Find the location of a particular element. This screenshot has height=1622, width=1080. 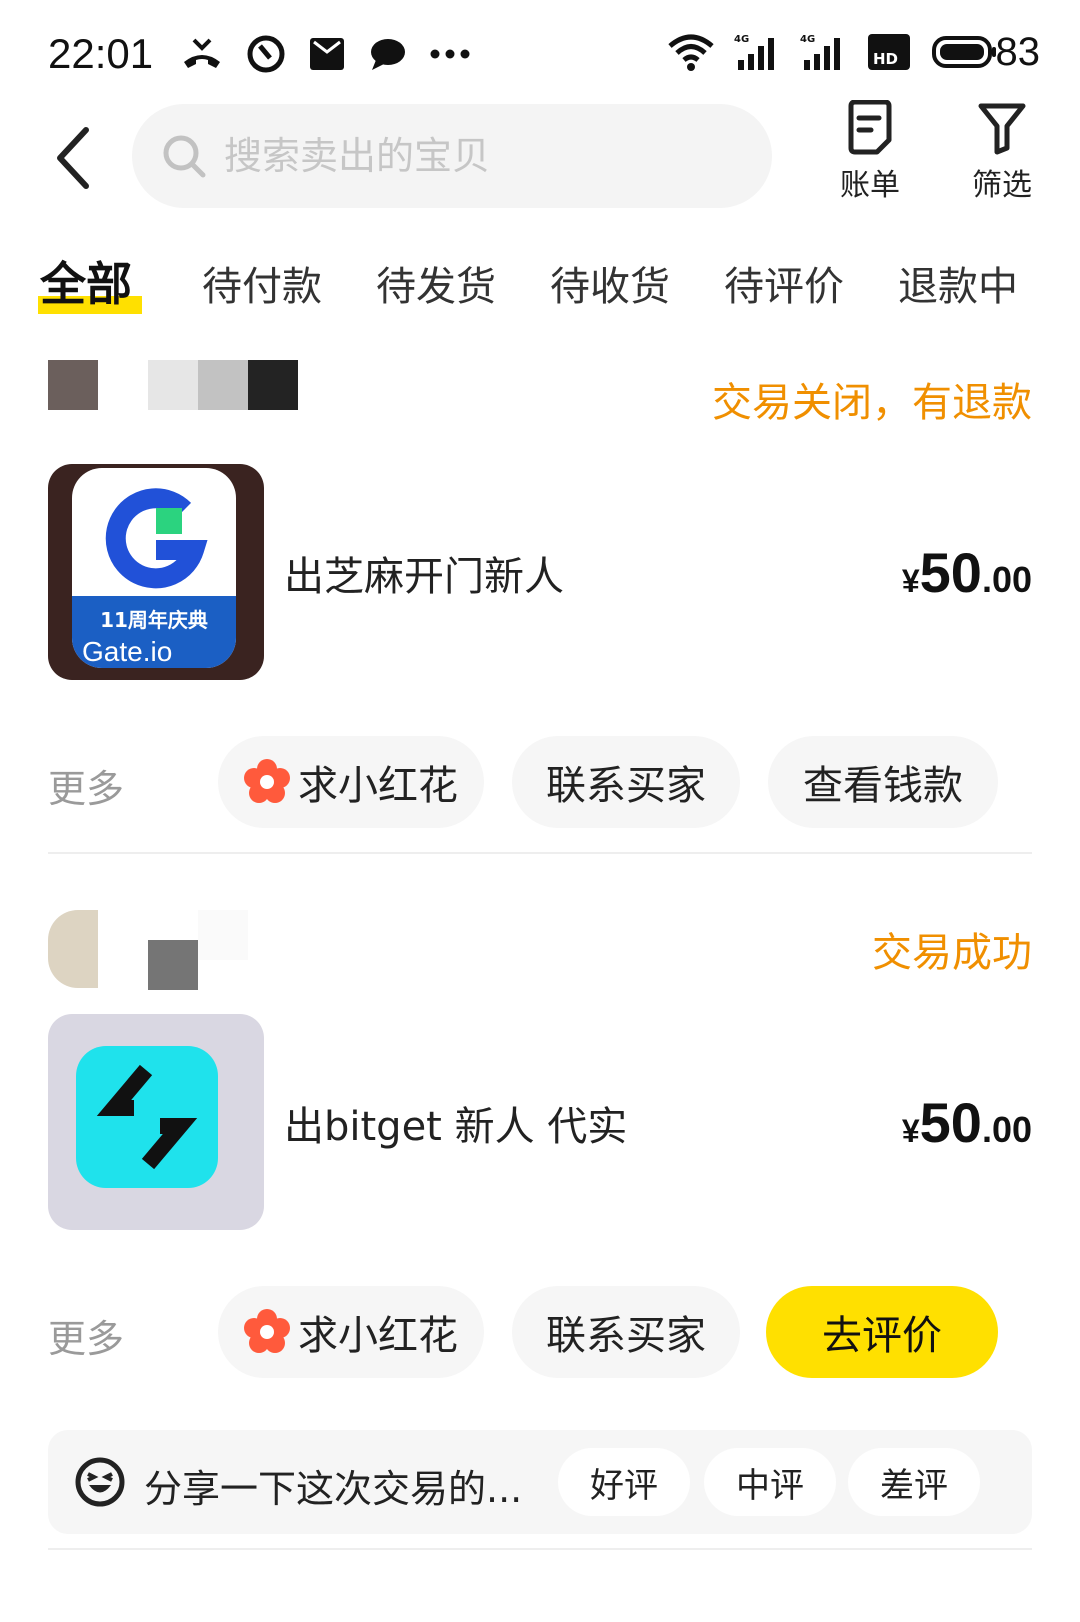

search-input is located at coordinates (484, 156).